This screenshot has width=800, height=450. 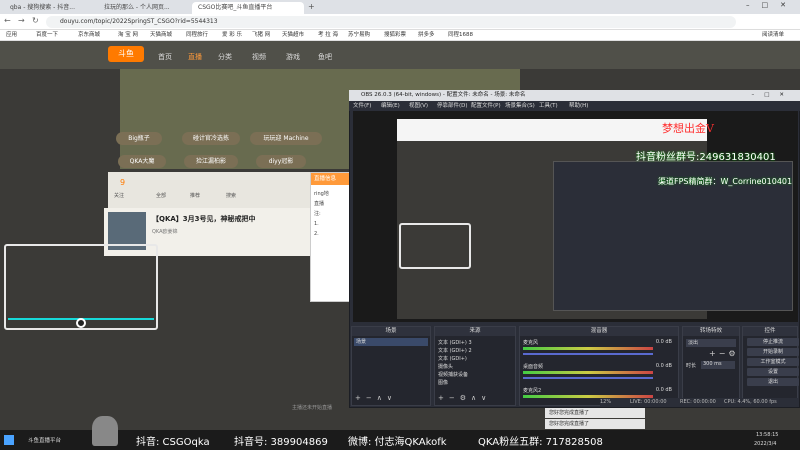 I want to click on obs-menu-item: 编辑(E), so click(x=390, y=106).